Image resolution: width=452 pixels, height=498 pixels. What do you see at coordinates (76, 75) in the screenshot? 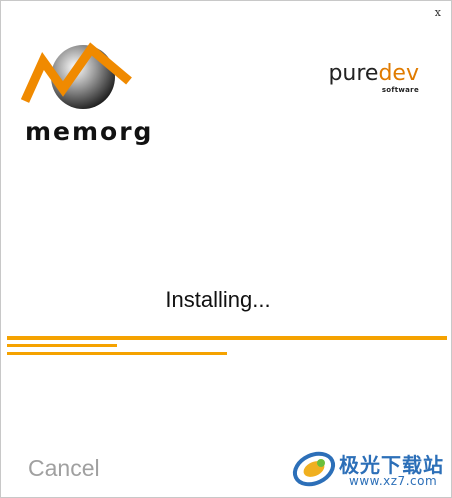
I see `memorg-logo-icon` at bounding box center [76, 75].